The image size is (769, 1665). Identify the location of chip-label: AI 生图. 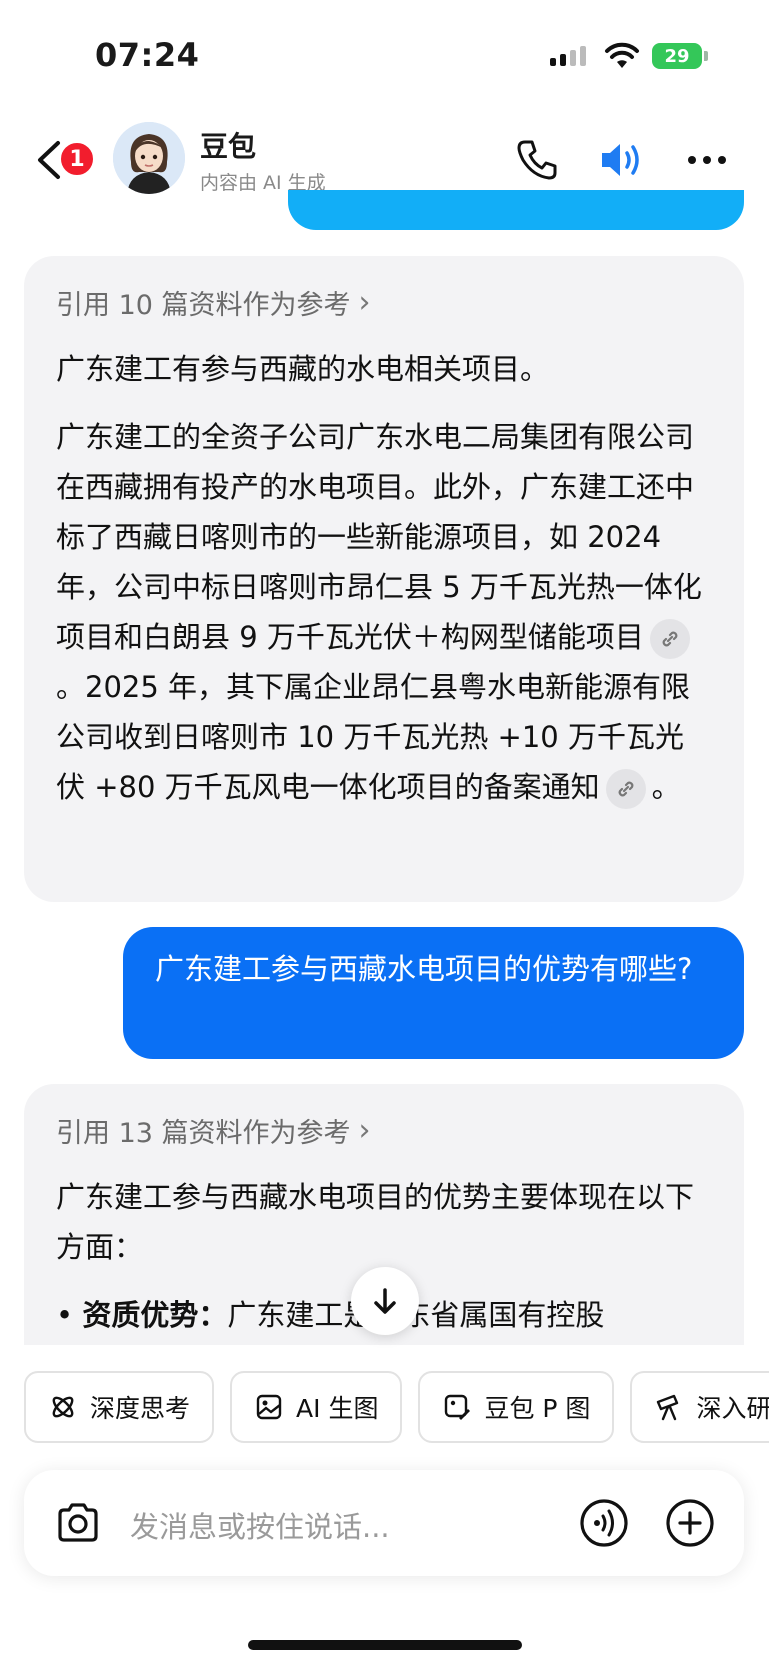
(337, 1408).